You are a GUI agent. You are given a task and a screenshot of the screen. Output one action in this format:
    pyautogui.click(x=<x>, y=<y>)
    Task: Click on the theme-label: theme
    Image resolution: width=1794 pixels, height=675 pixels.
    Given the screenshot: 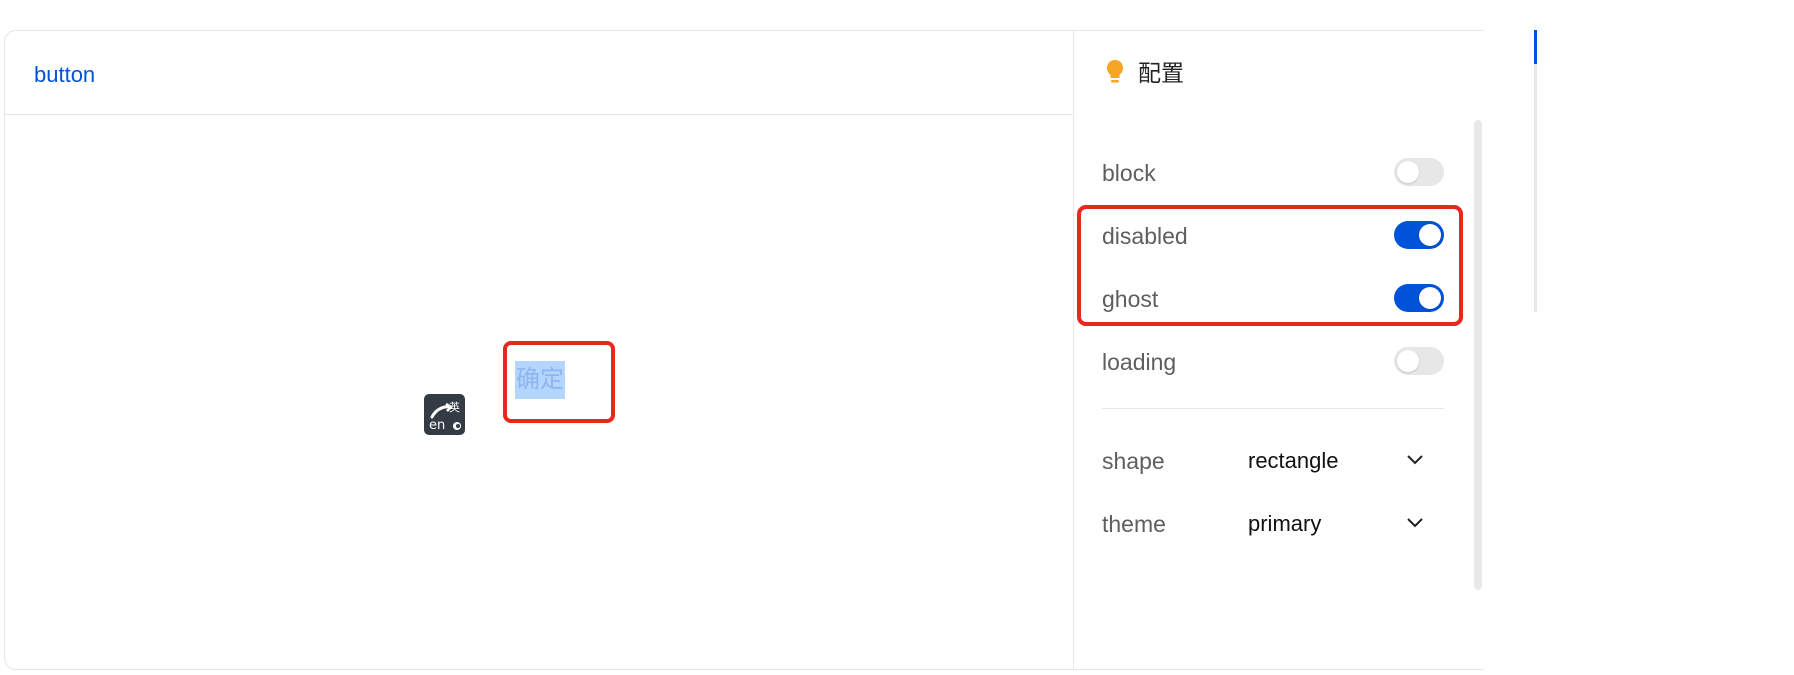 What is the action you would take?
    pyautogui.click(x=1134, y=524)
    